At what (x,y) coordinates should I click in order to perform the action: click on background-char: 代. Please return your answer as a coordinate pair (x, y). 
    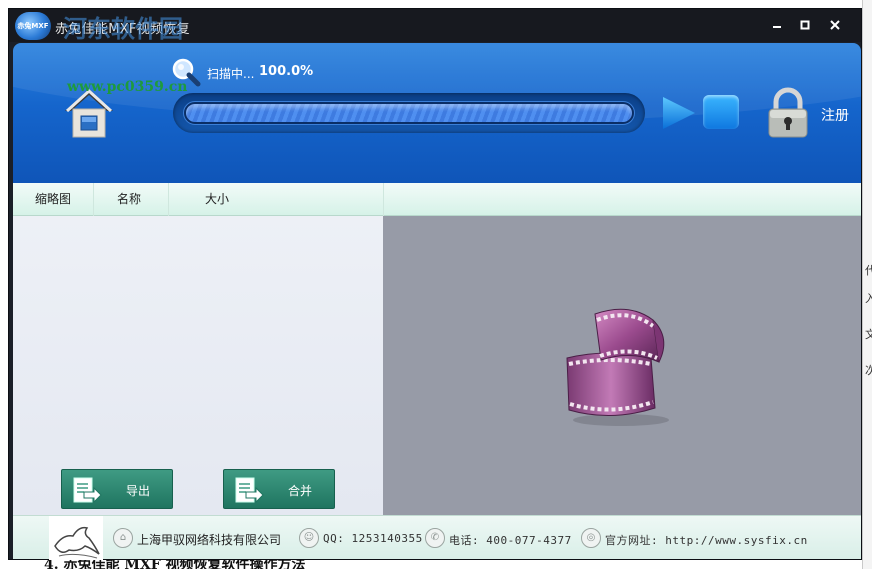
    Looking at the image, I should click on (868, 270).